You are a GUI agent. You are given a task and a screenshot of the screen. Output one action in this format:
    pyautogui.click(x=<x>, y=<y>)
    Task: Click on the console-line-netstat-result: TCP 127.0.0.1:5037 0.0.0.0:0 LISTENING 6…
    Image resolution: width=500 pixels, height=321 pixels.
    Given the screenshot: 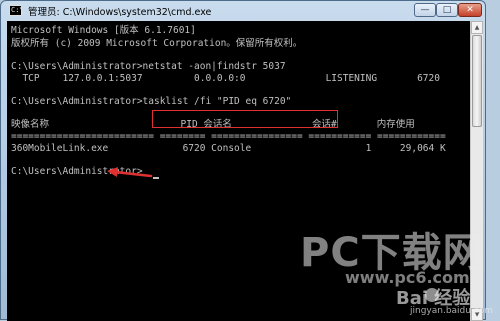 What is the action you would take?
    pyautogui.click(x=225, y=78)
    